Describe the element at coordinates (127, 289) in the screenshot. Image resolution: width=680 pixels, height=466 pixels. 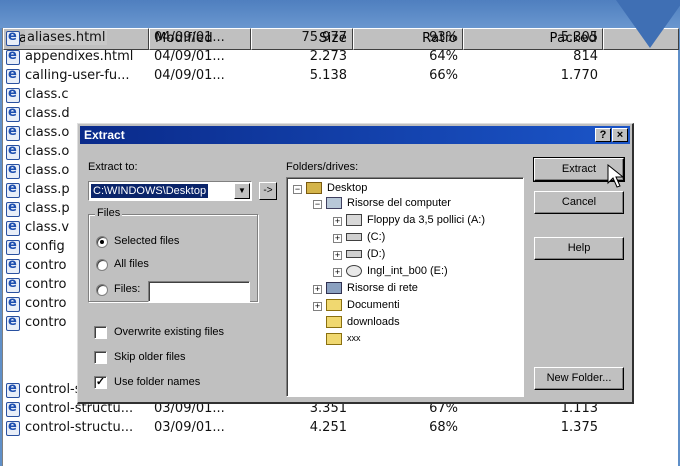
I see `radio-files-label: Files:` at that location.